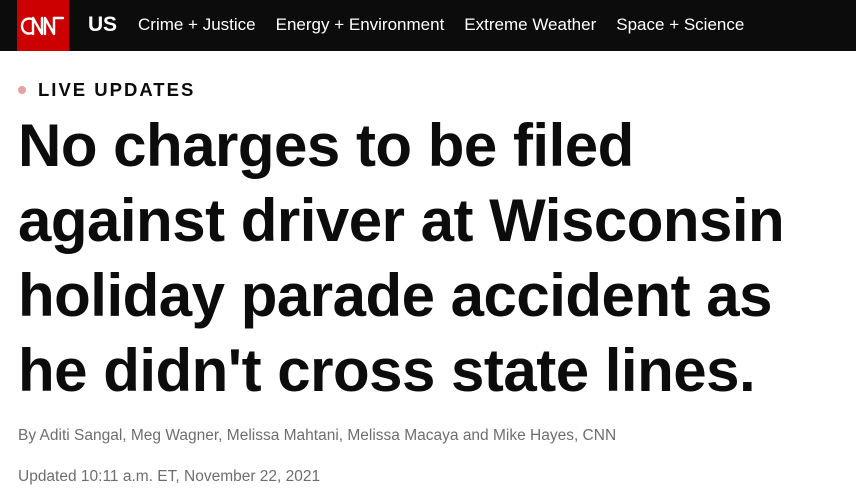 The width and height of the screenshot is (856, 503). I want to click on cnn-logo-icon, so click(42, 25).